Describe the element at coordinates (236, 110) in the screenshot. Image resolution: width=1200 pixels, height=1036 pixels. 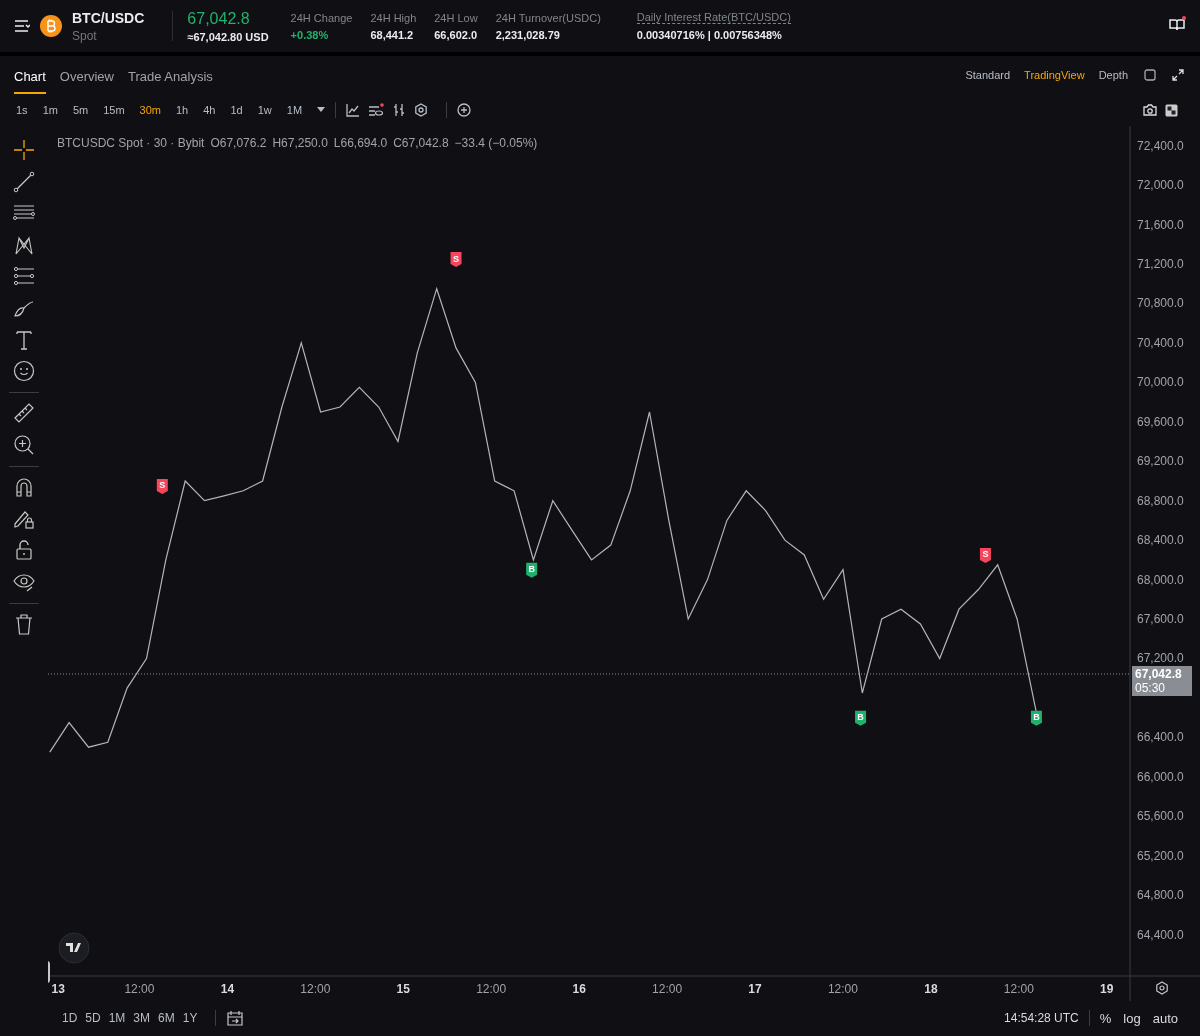
I see `interval-button: 1d` at that location.